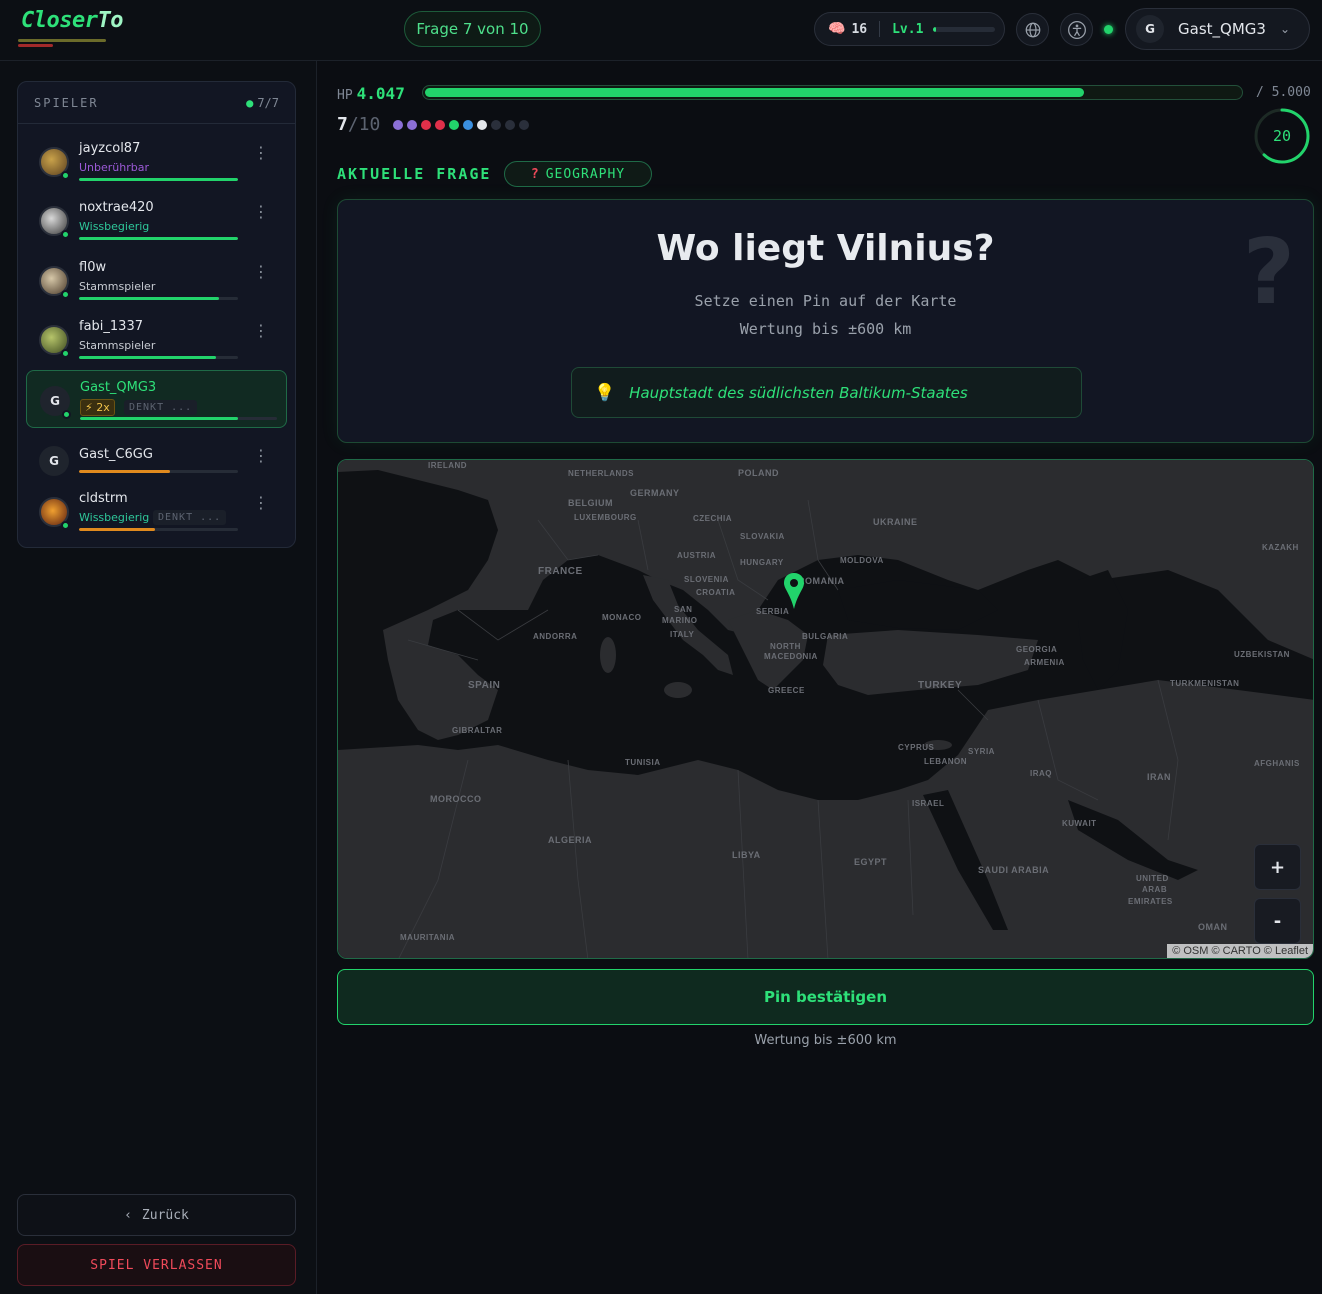  I want to click on level-label: Lv.1, so click(908, 29).